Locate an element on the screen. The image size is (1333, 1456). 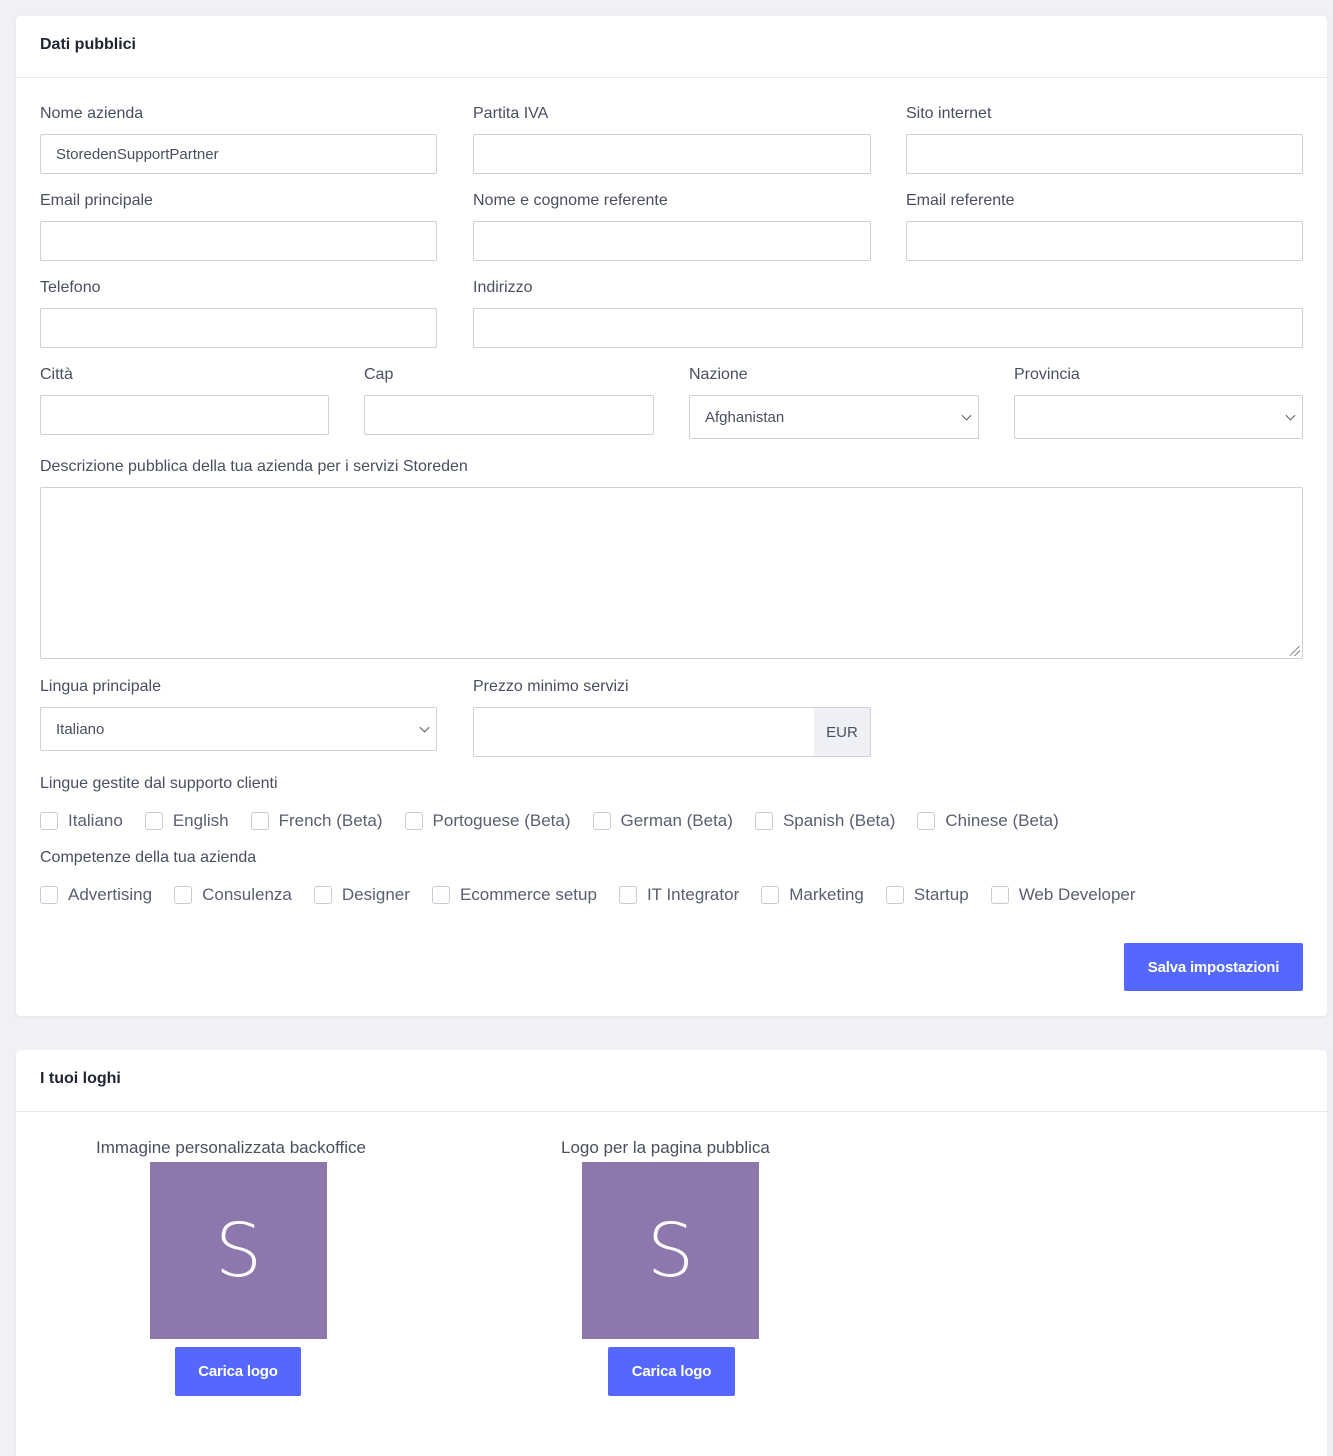
city-input is located at coordinates (184, 415).